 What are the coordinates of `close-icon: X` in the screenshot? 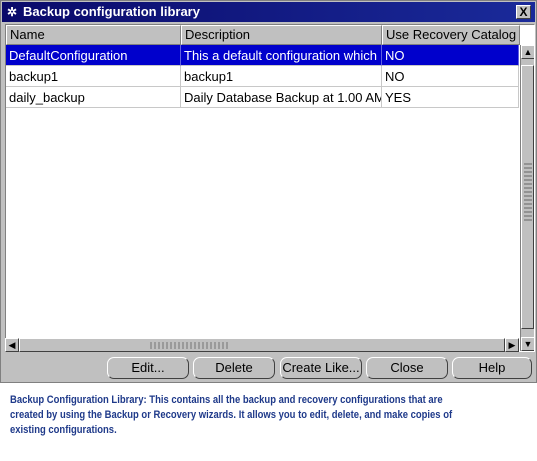 It's located at (523, 12).